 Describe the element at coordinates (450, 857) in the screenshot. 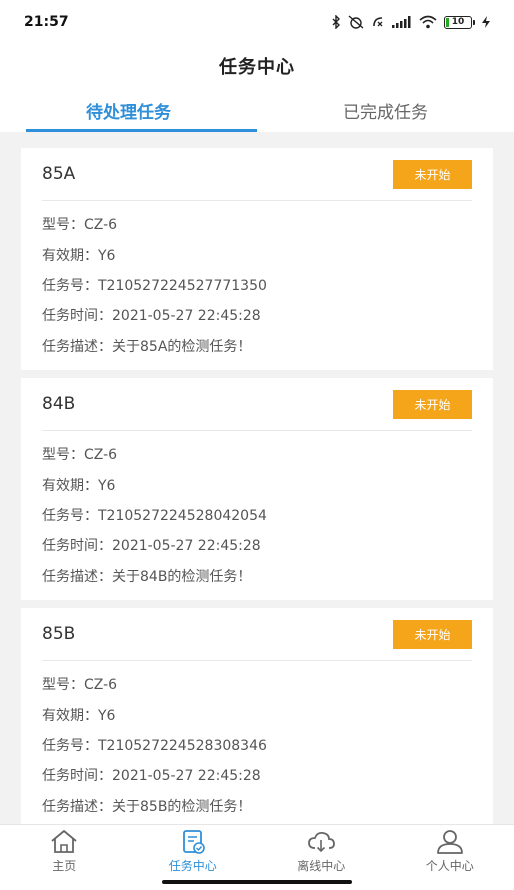

I see `nav-item-personal-center: 个人中心` at that location.